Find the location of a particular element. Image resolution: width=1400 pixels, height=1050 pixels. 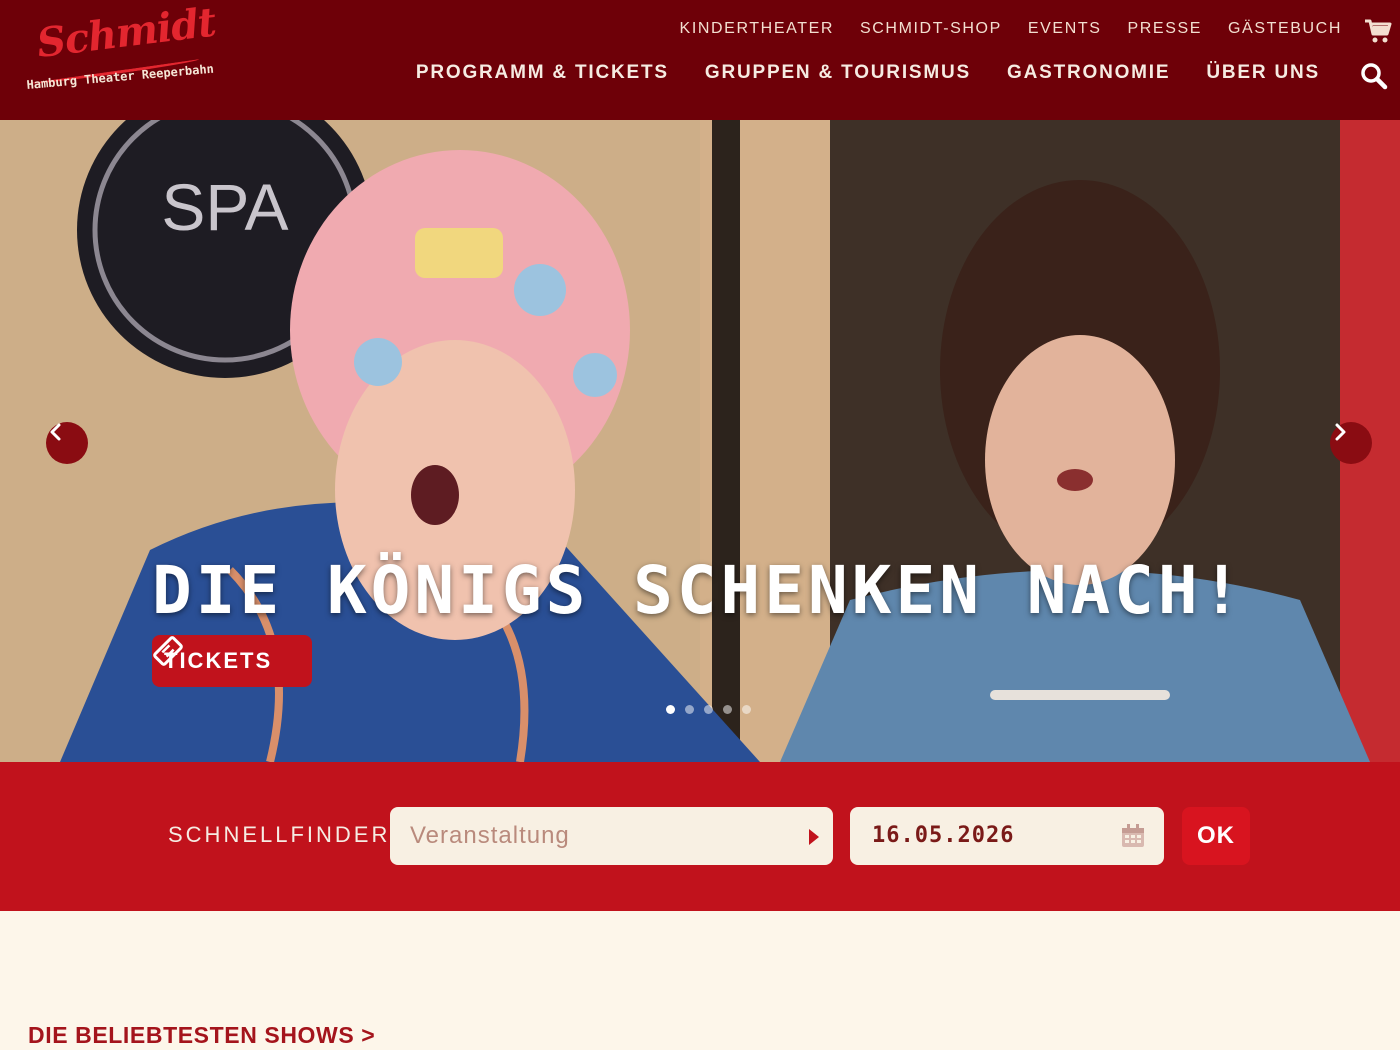

cart-icon is located at coordinates (1378, 31).